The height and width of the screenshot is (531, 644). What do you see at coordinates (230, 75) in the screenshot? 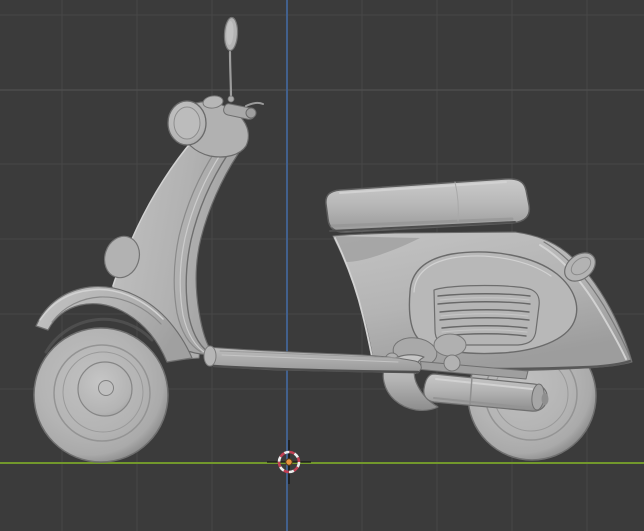
I see `mirror-stem` at bounding box center [230, 75].